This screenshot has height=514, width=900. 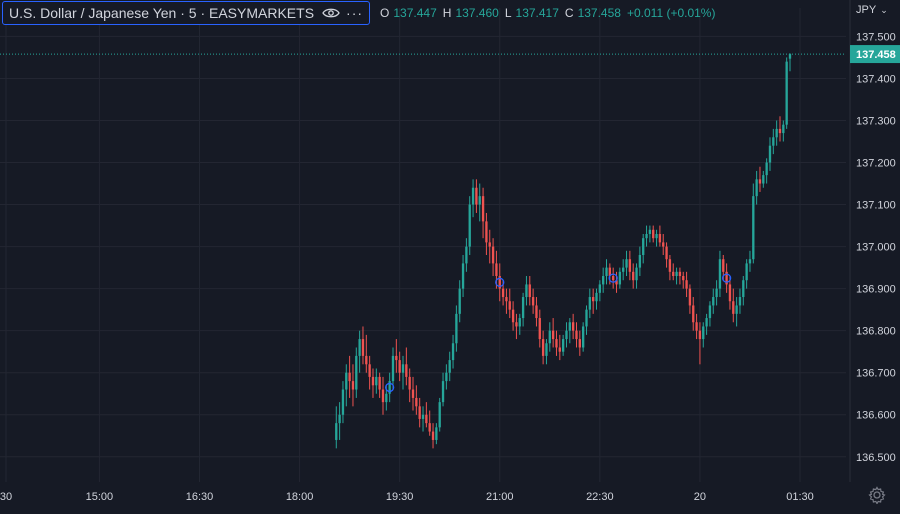 I want to click on price-tick-label: 137.400, so click(x=876, y=79).